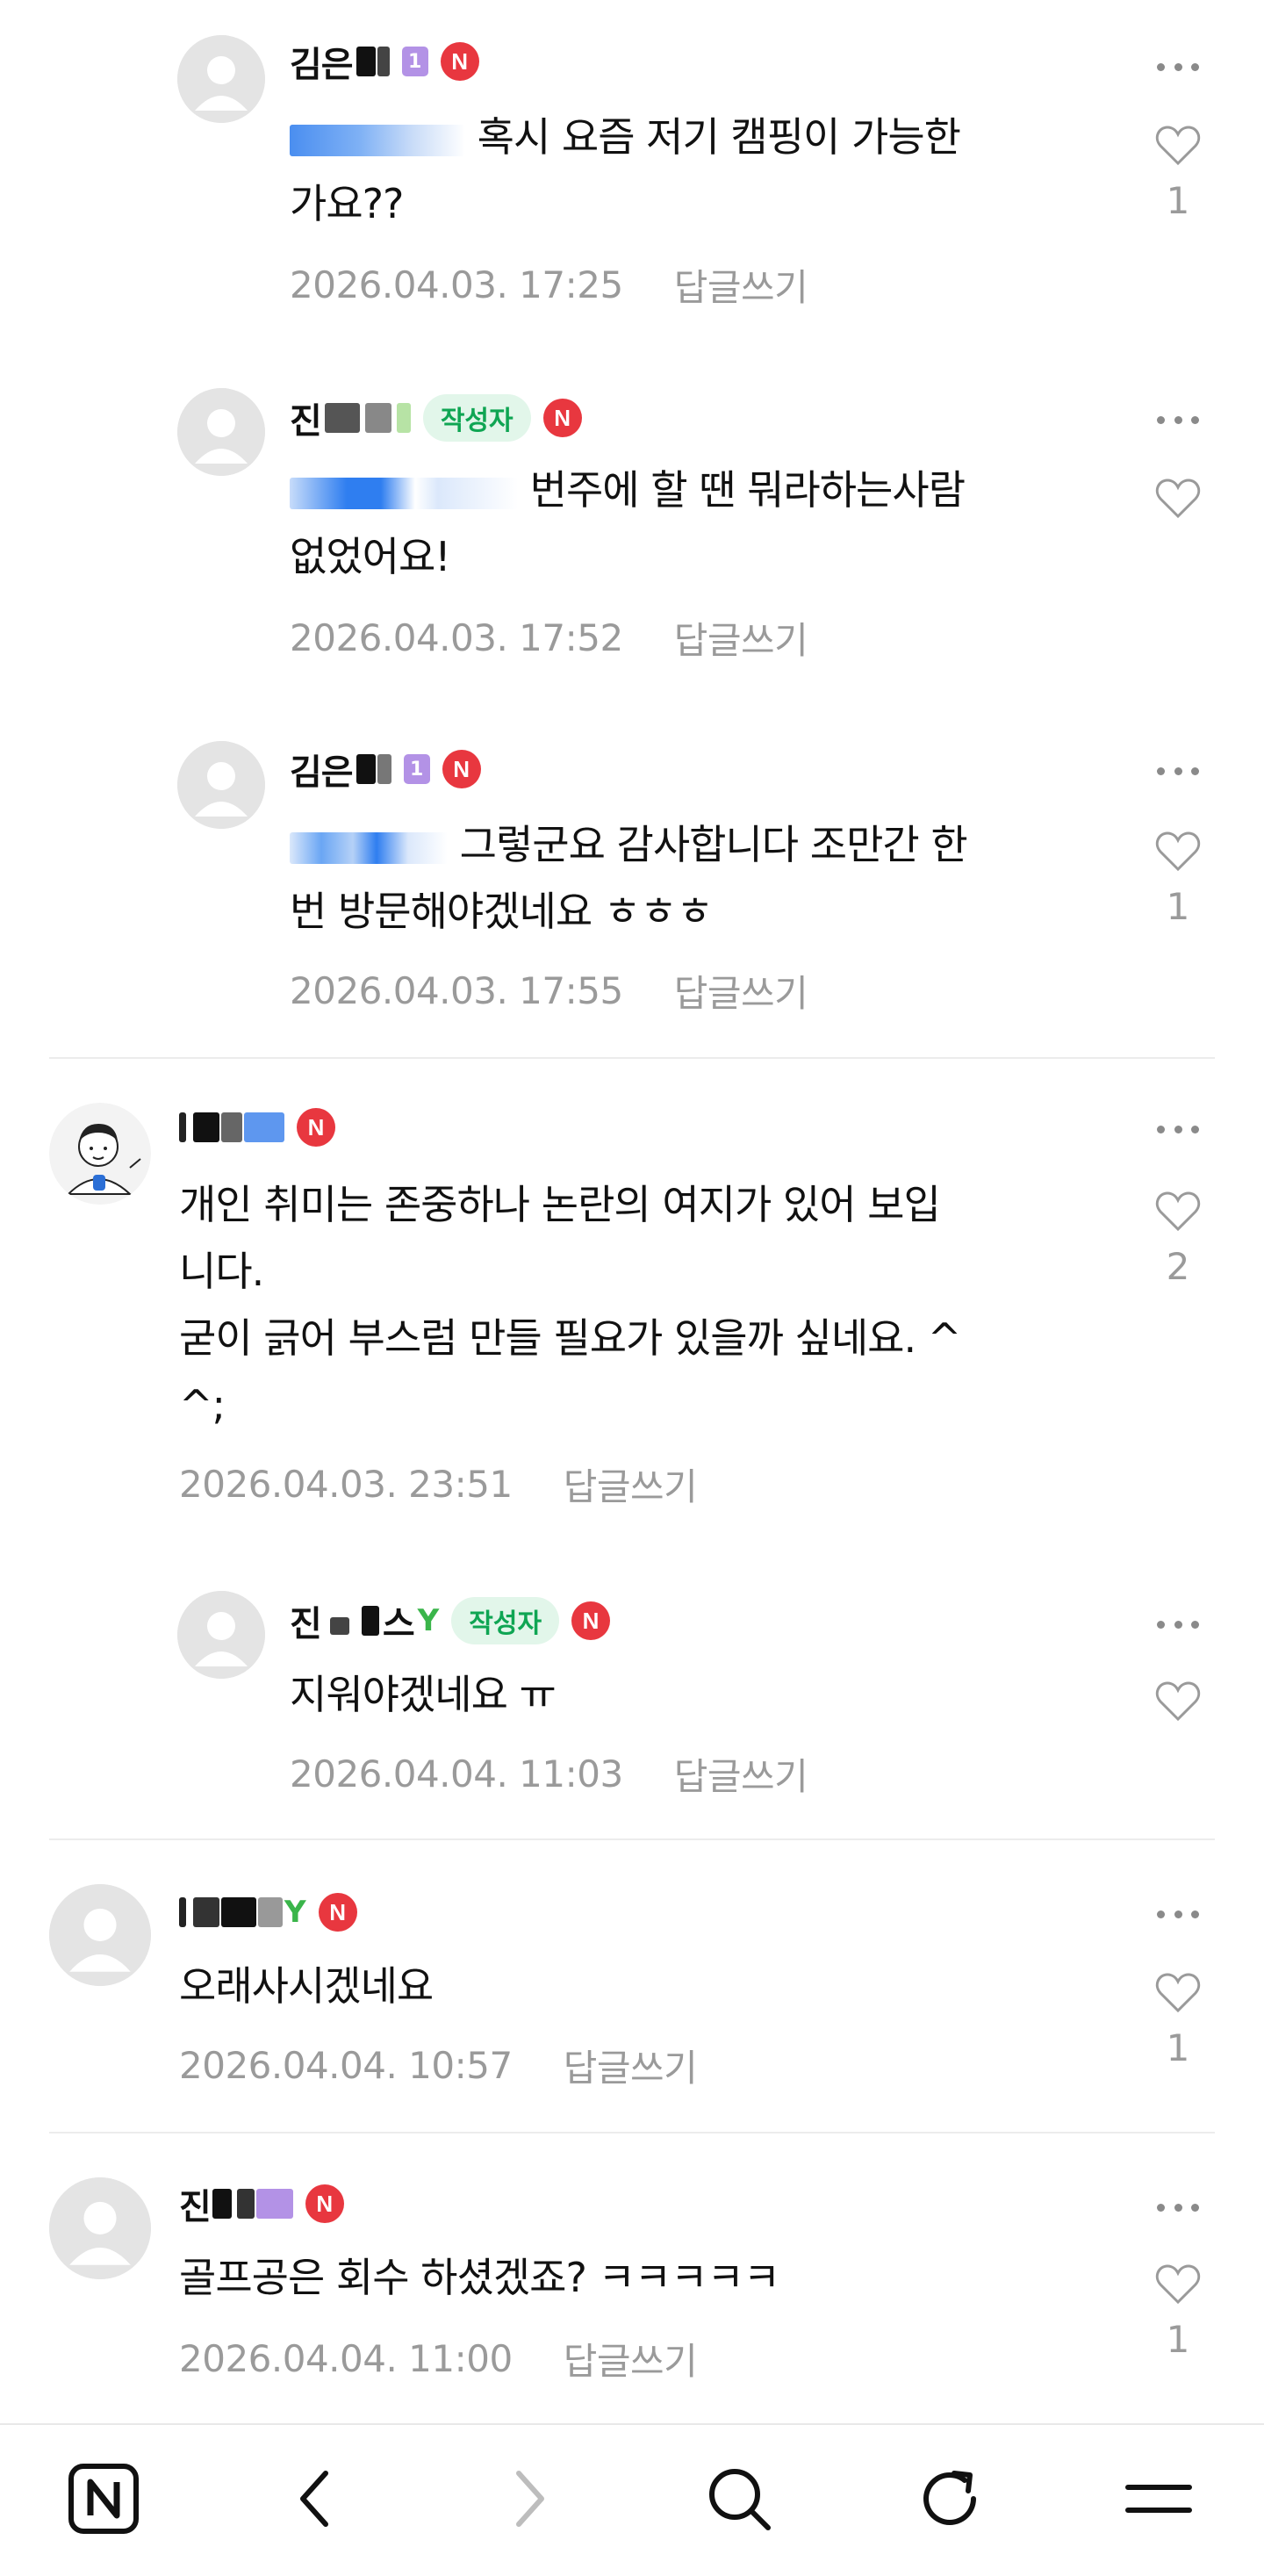 The height and width of the screenshot is (2576, 1264). What do you see at coordinates (346, 1484) in the screenshot?
I see `comment-date: 2026.04.03. 23:51` at bounding box center [346, 1484].